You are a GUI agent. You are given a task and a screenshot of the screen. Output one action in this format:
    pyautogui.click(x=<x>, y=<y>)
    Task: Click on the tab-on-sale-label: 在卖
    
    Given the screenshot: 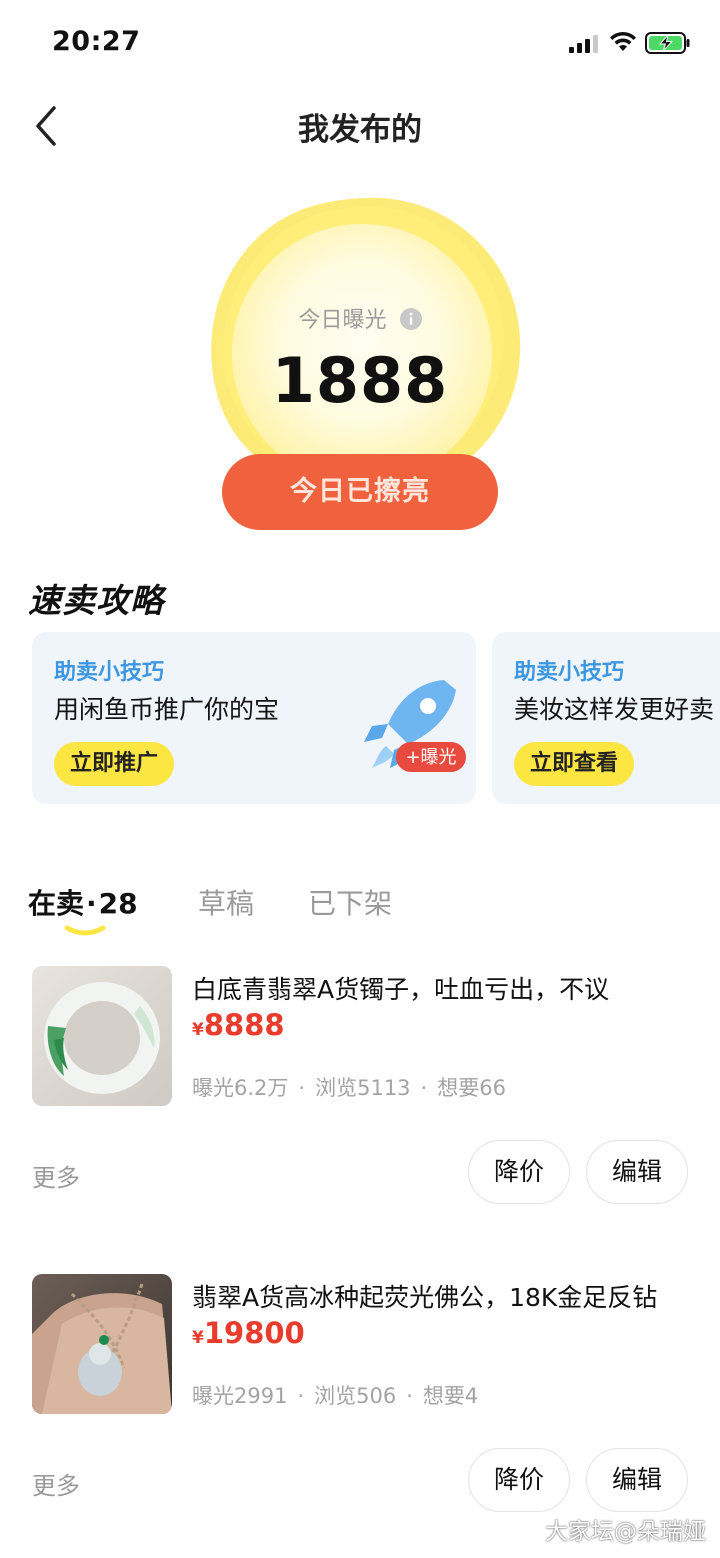 What is the action you would take?
    pyautogui.click(x=56, y=903)
    